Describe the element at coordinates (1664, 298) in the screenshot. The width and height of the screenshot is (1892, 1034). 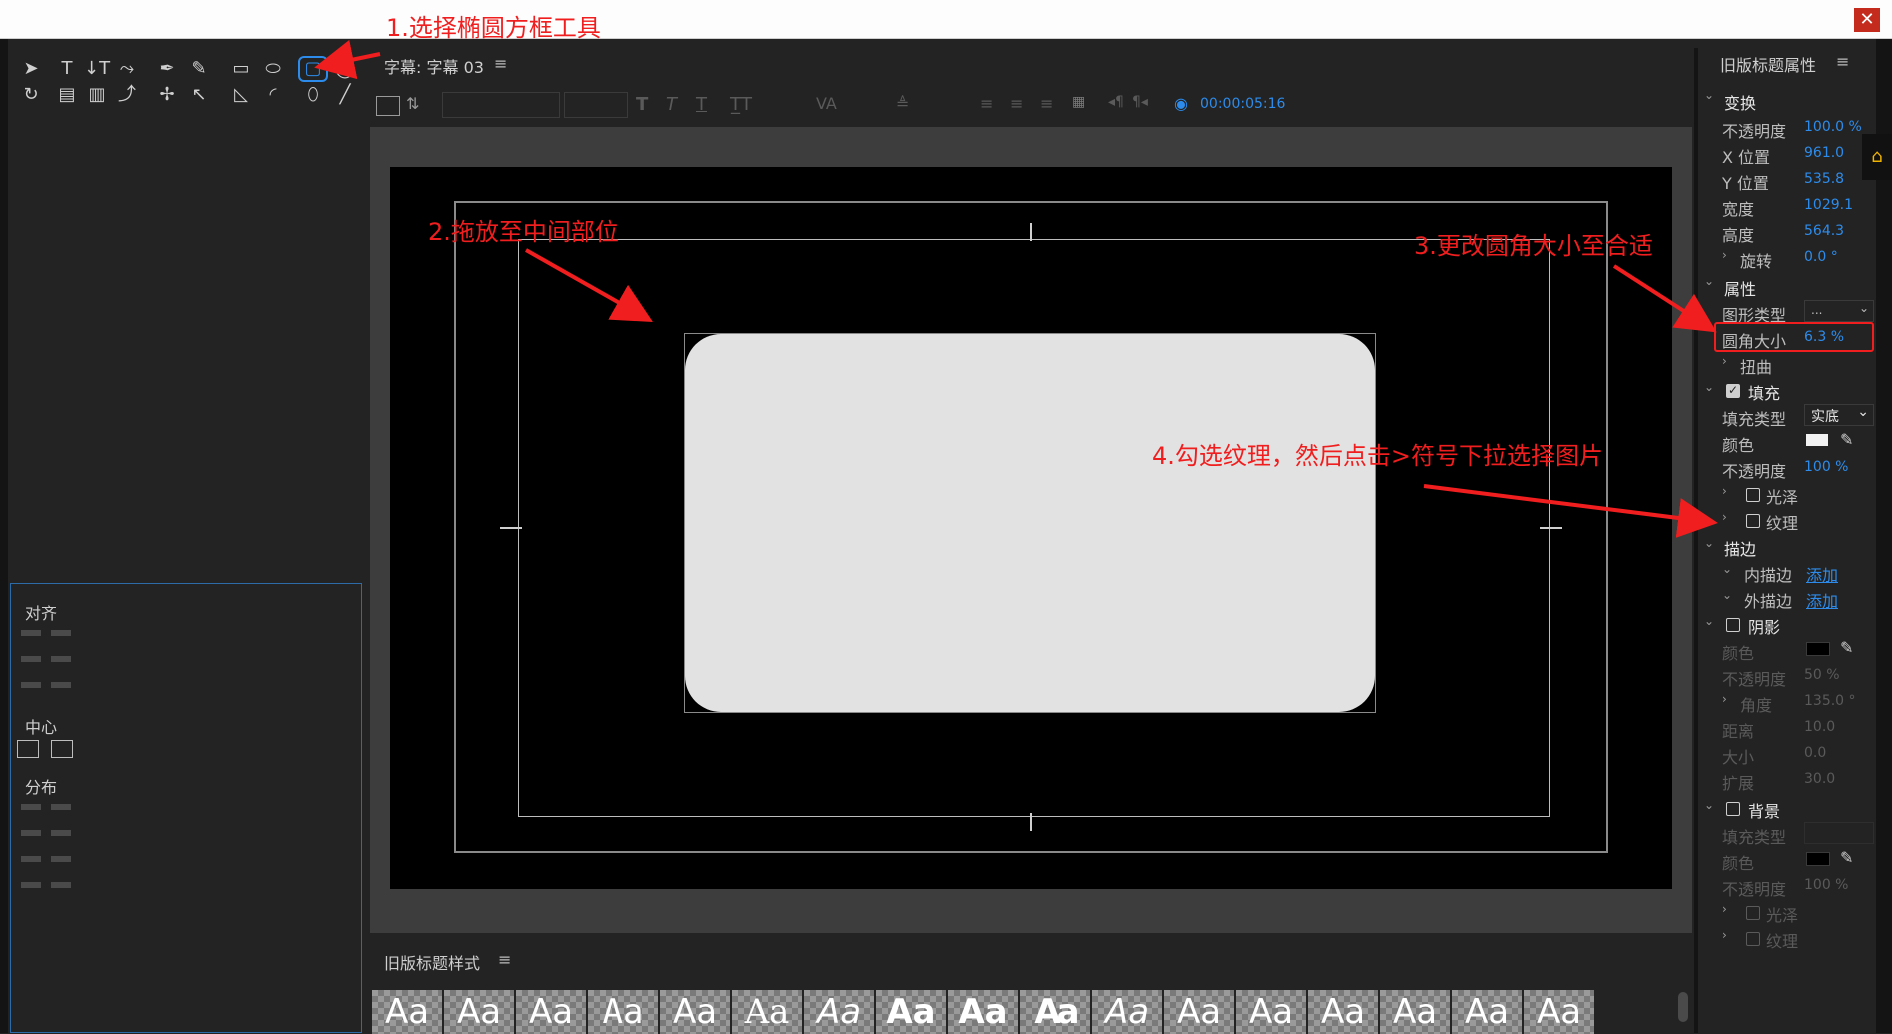
I see `arrow-step3` at that location.